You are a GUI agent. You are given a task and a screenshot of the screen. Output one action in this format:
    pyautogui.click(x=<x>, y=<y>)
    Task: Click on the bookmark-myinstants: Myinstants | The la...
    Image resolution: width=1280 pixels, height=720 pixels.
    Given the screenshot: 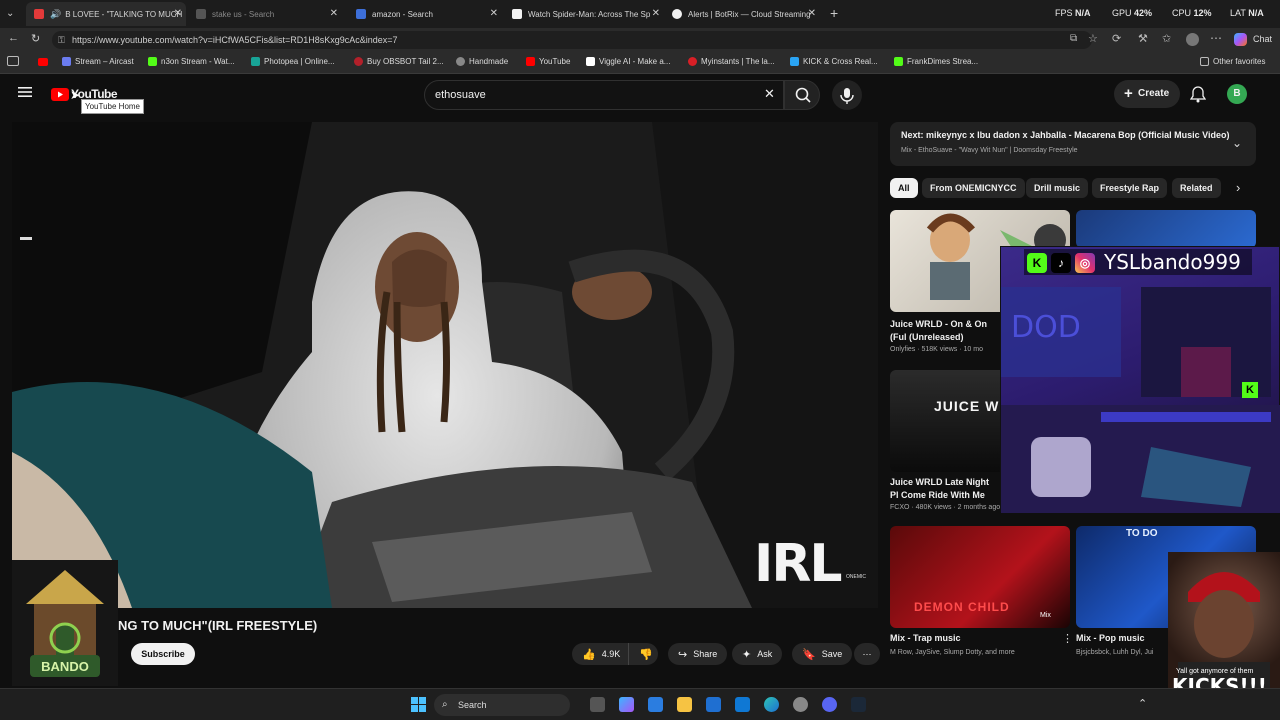 What is the action you would take?
    pyautogui.click(x=731, y=61)
    